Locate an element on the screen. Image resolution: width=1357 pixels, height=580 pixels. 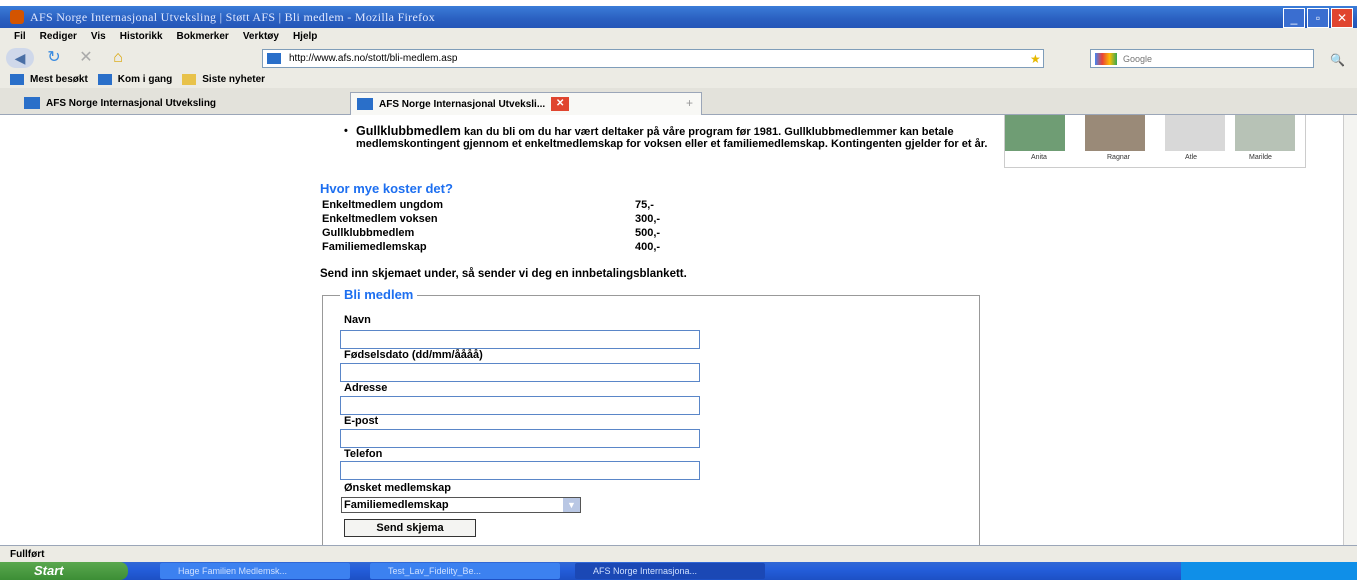
photo-caption: Anita is located at coordinates (1039, 157).